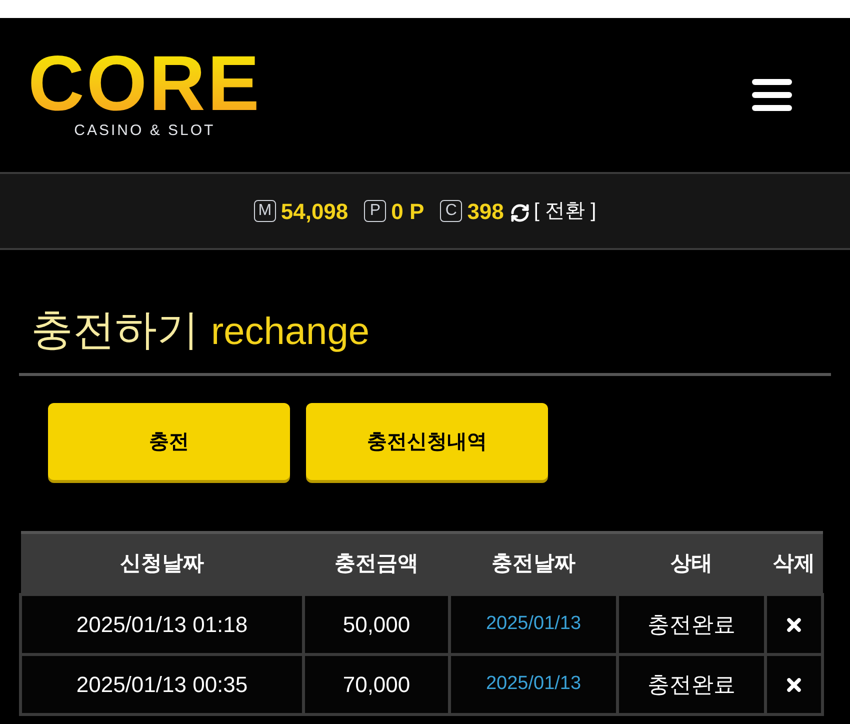 The image size is (850, 724). Describe the element at coordinates (427, 441) in the screenshot. I see `action-button: 충전신청내역` at that location.